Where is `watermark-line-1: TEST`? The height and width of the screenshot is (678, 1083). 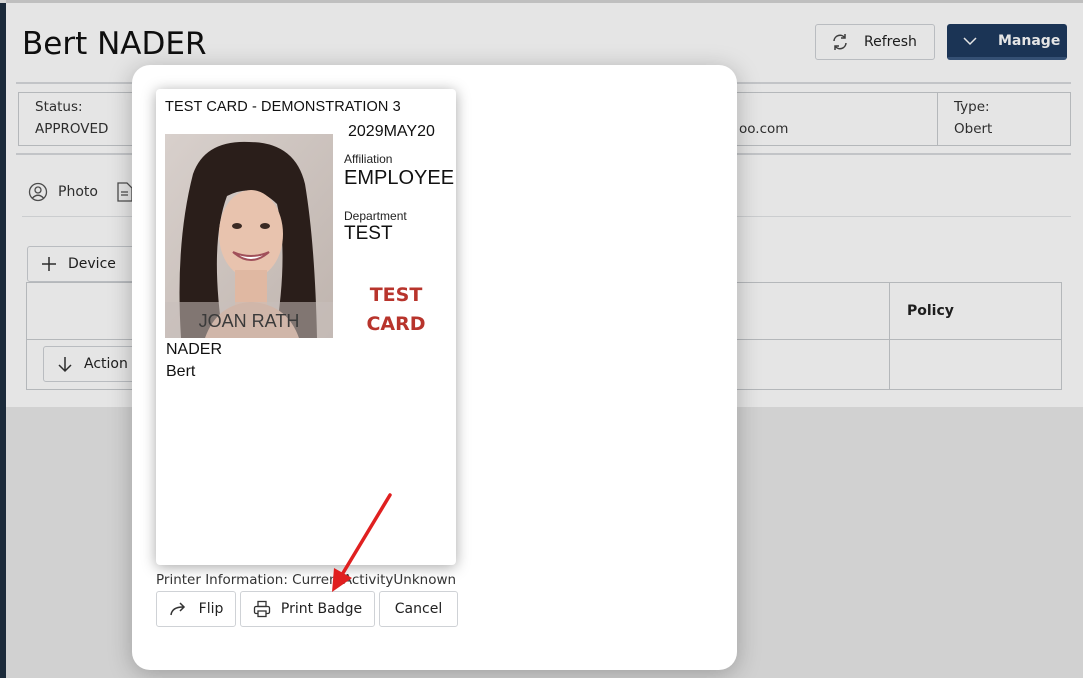
watermark-line-1: TEST is located at coordinates (396, 295).